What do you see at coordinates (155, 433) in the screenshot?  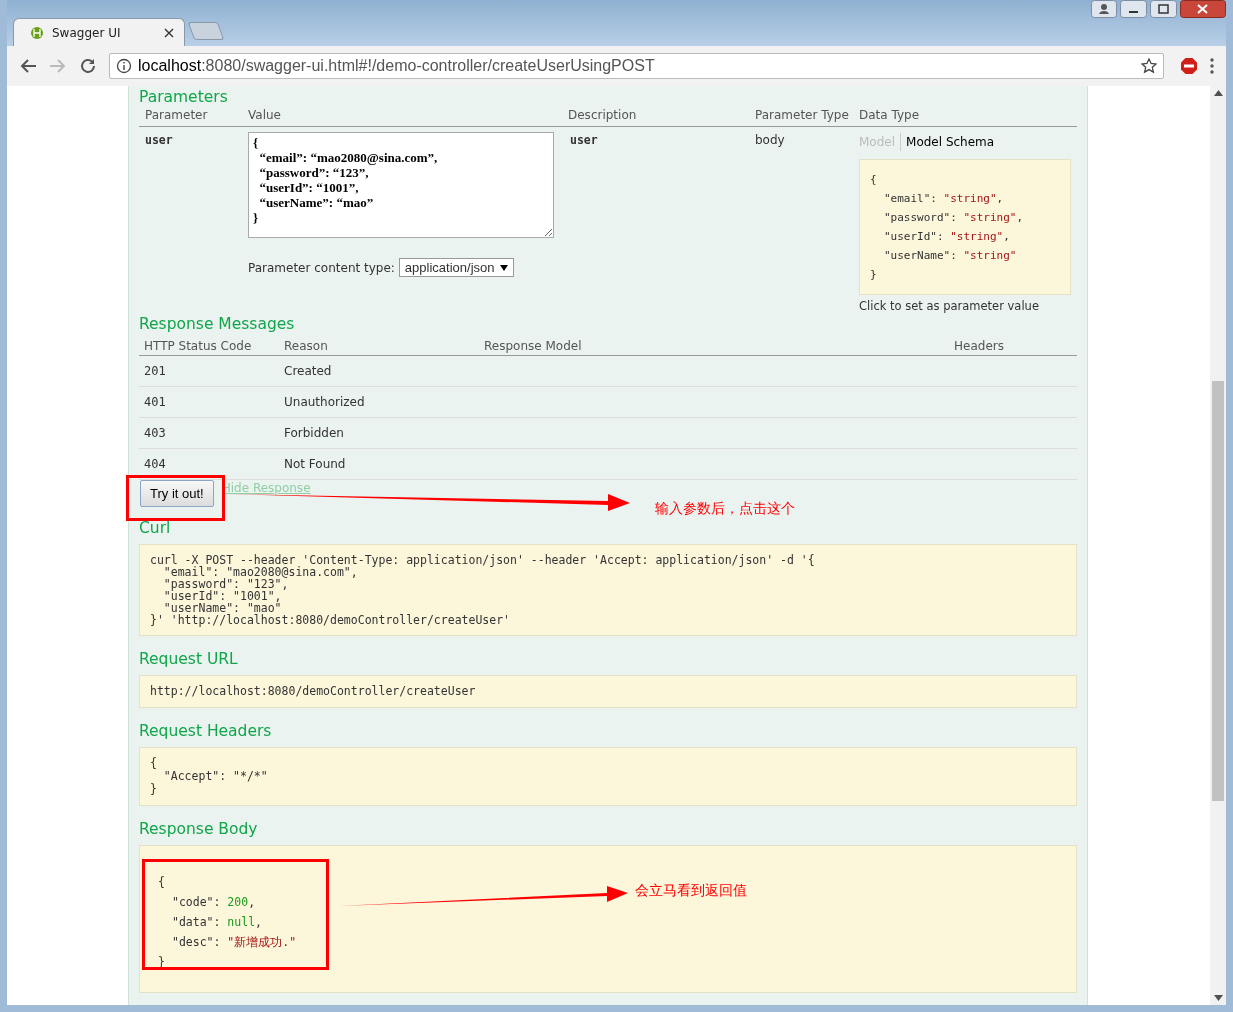 I see `status-code: 403` at bounding box center [155, 433].